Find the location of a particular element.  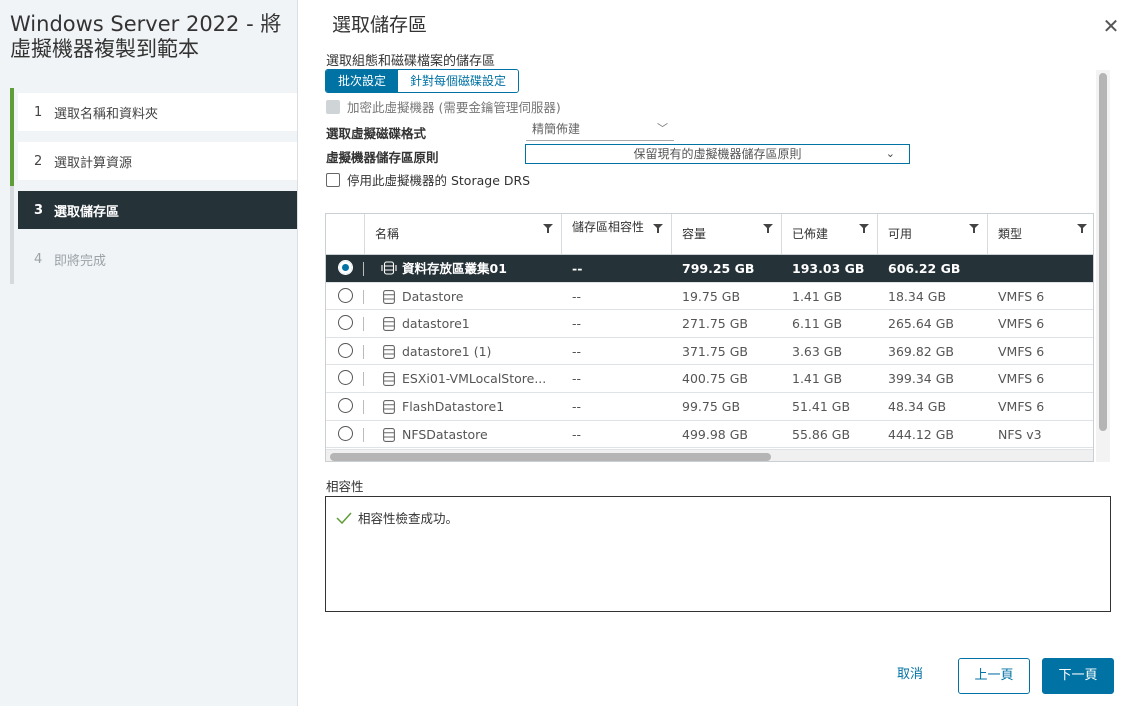

step-label: 即將完成 is located at coordinates (80, 261).